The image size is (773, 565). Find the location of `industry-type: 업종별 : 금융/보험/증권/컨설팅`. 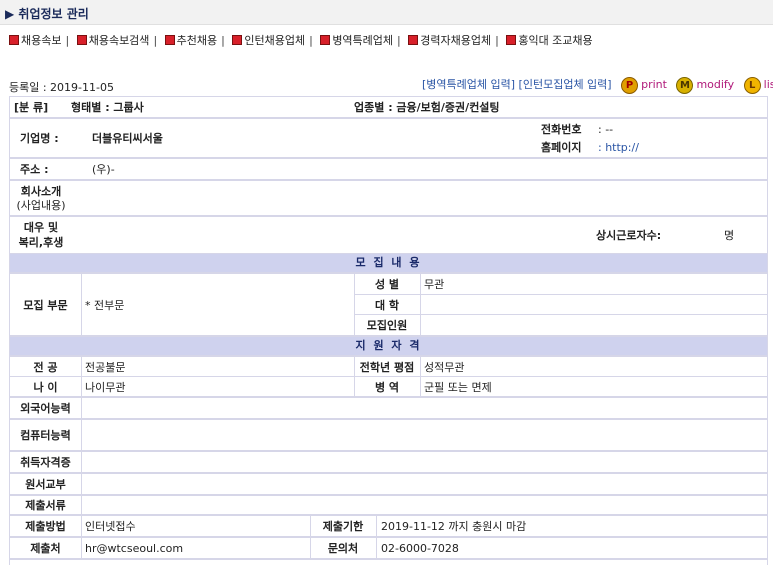

industry-type: 업종별 : 금융/보험/증권/컨설팅 is located at coordinates (427, 107).